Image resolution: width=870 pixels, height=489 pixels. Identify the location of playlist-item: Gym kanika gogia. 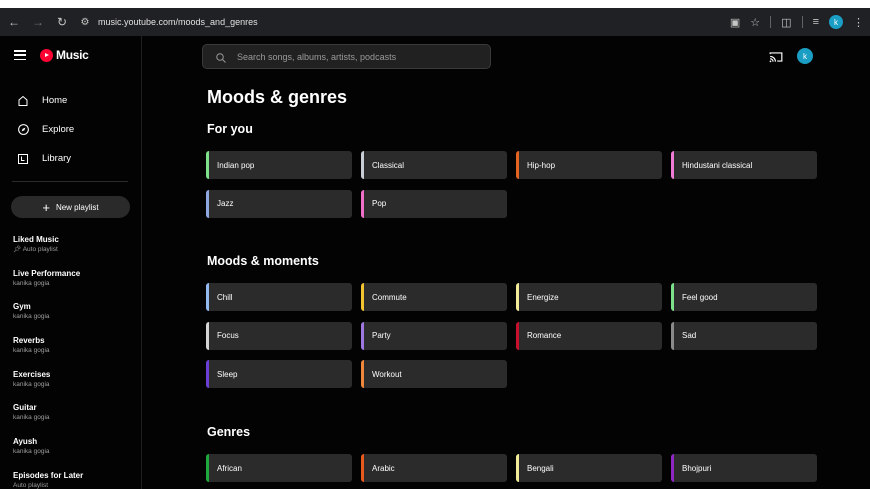
(75, 318).